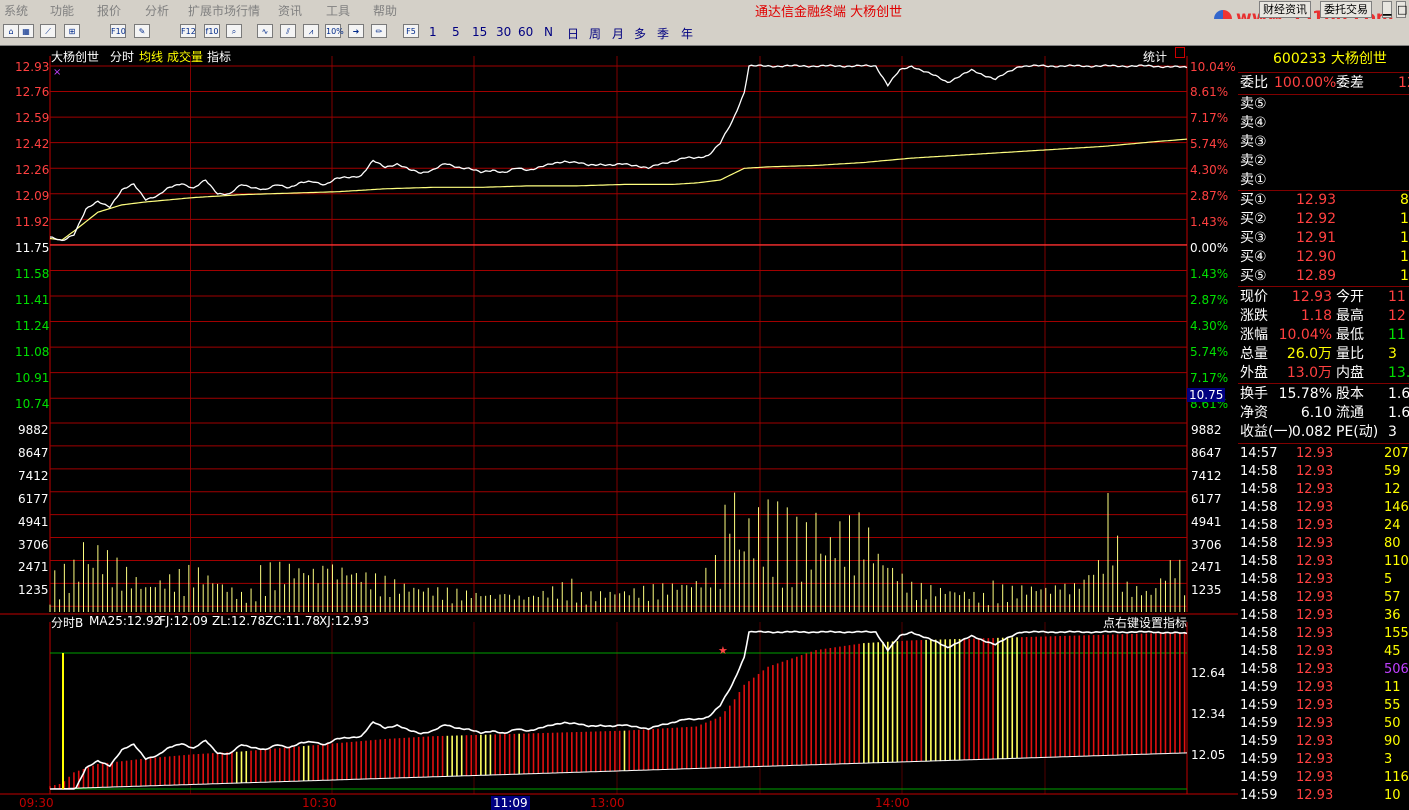 The image size is (1409, 810). What do you see at coordinates (595, 33) in the screenshot?
I see `period-7: 周` at bounding box center [595, 33].